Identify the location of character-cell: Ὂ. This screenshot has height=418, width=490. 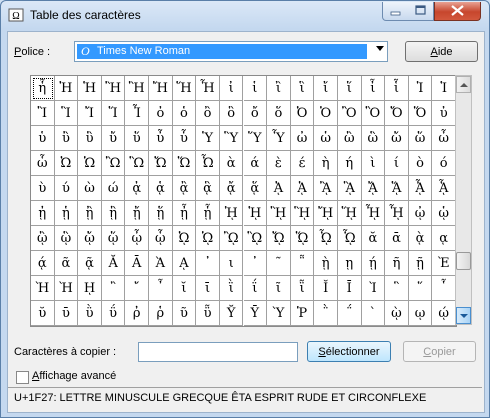
(349, 113).